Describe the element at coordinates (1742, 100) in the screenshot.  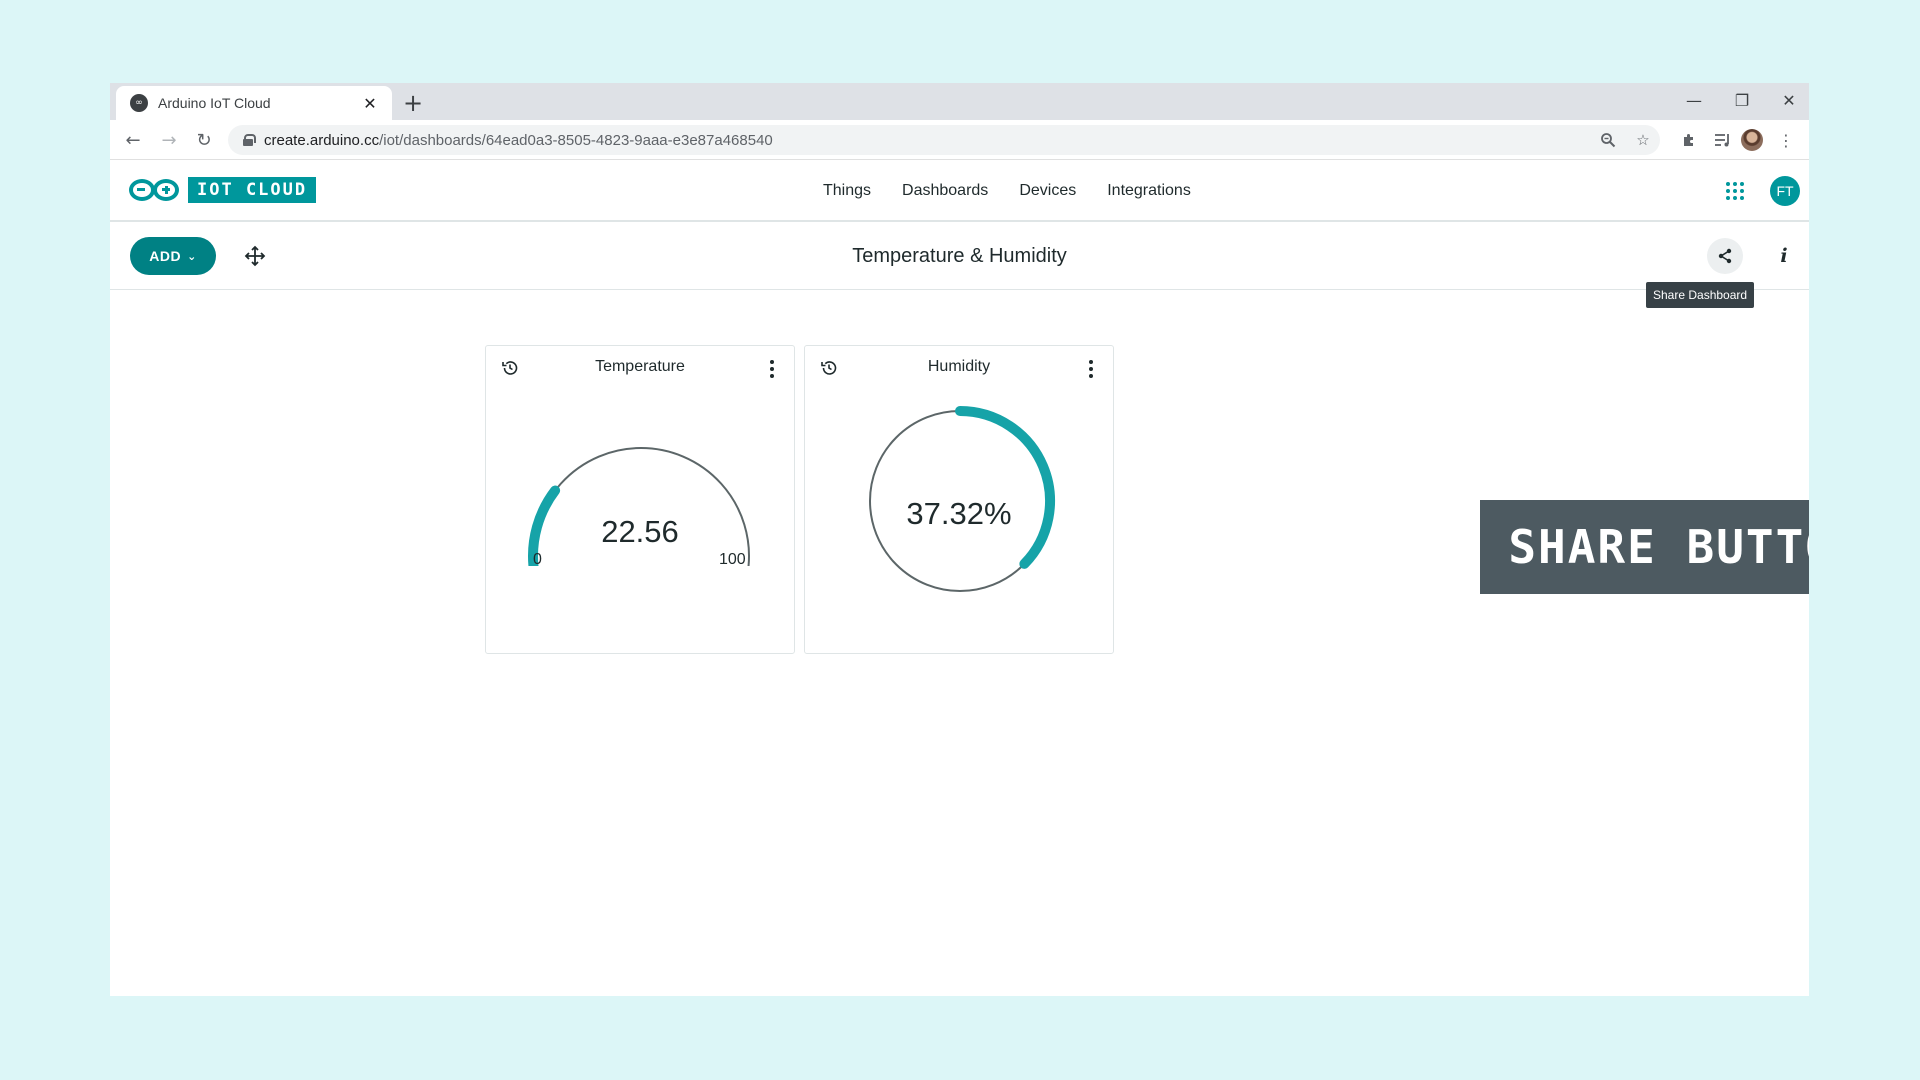
I see `restore-icon: ❐` at that location.